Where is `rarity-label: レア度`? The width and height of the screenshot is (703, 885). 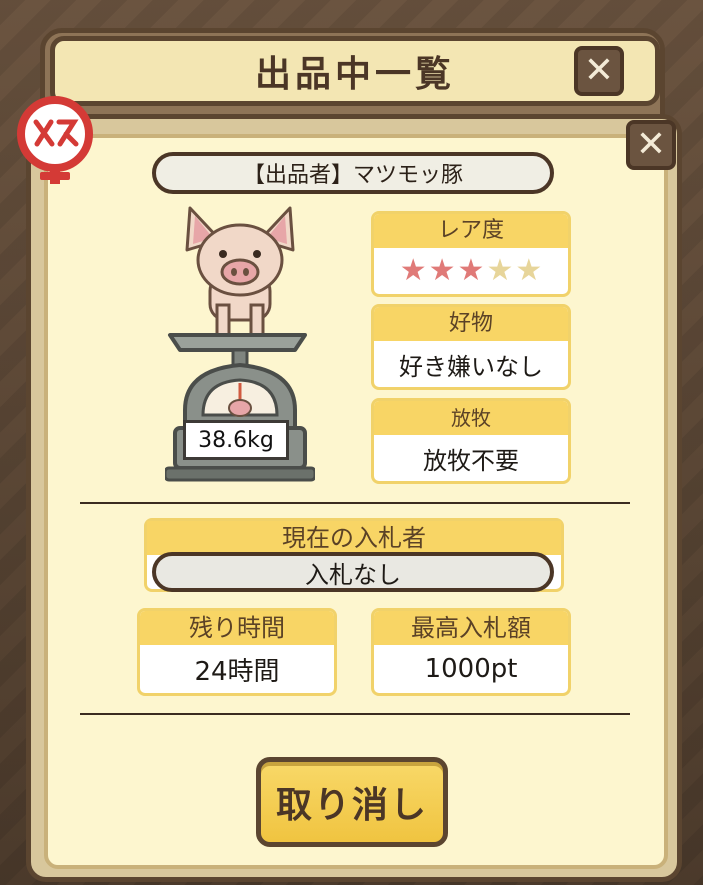 rarity-label: レア度 is located at coordinates (471, 231).